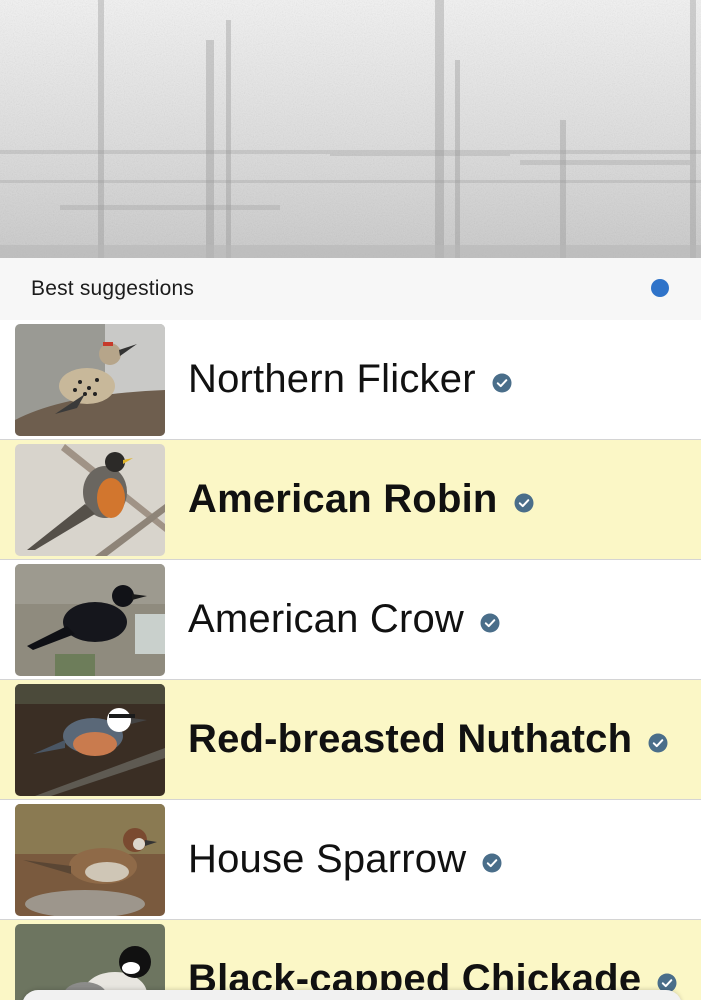 This screenshot has height=1000, width=701. Describe the element at coordinates (90, 962) in the screenshot. I see `bird-photo-black-capped-chickadee` at that location.